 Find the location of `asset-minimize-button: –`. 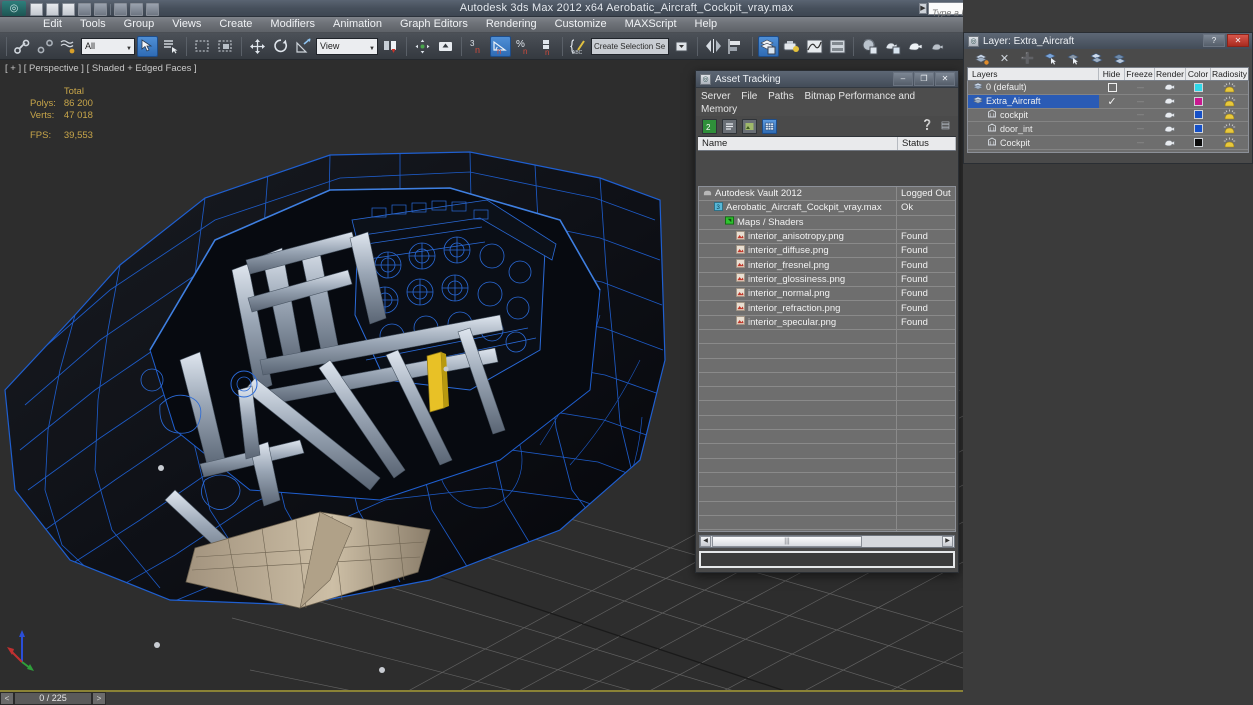

asset-minimize-button: – is located at coordinates (903, 79).